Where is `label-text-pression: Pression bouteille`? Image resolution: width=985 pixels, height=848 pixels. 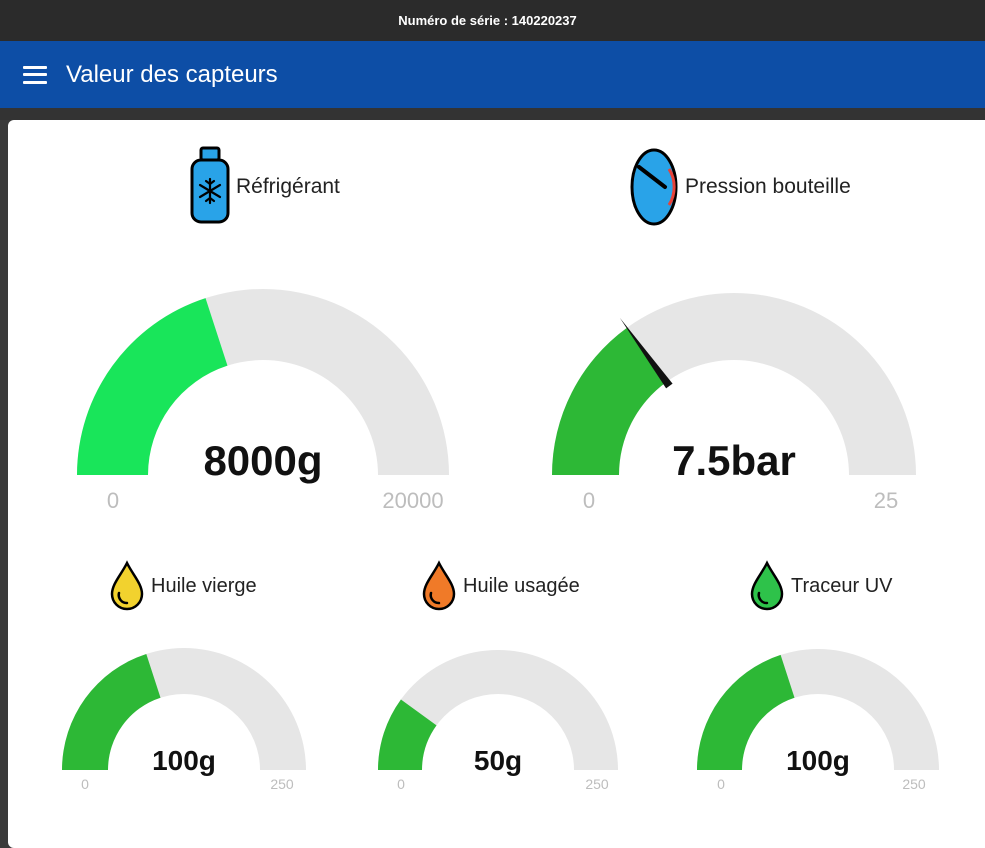 label-text-pression: Pression bouteille is located at coordinates (768, 186).